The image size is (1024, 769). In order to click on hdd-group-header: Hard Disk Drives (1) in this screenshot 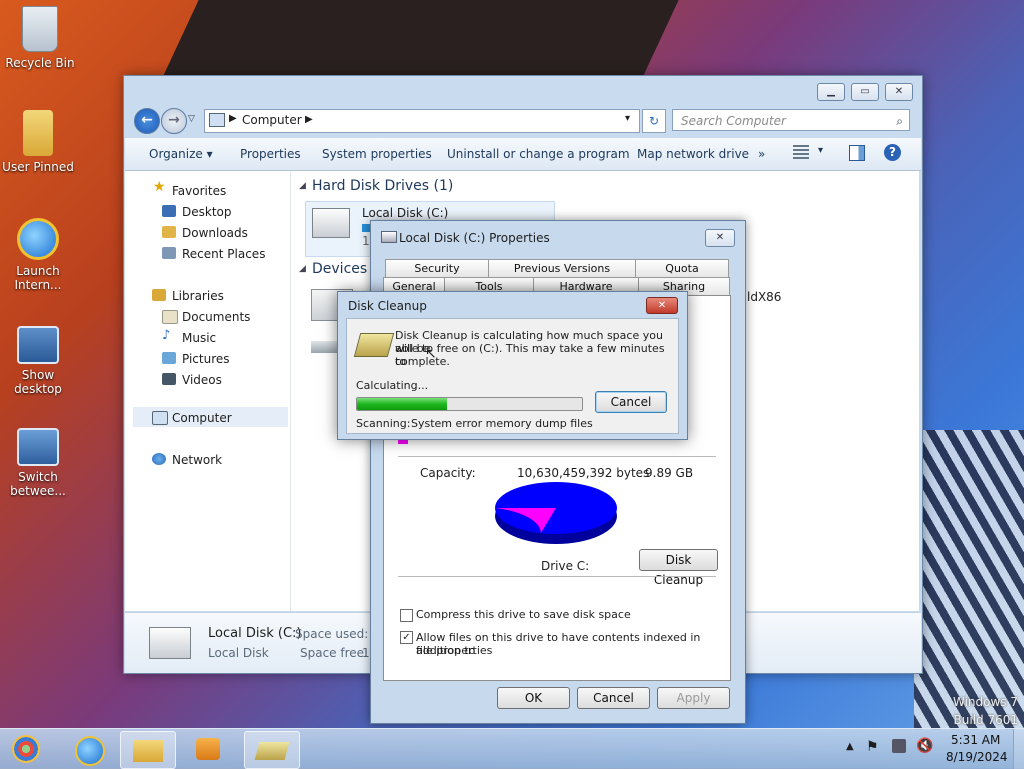, I will do `click(382, 186)`.